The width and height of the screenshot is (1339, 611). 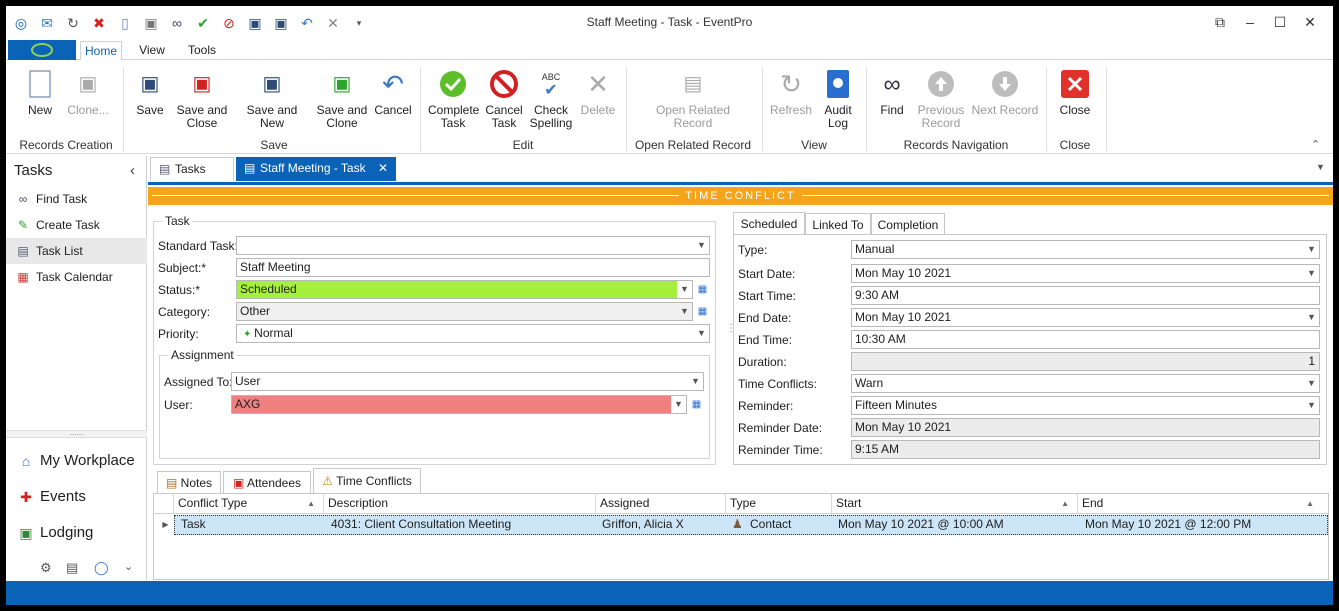 What do you see at coordinates (1315, 144) in the screenshot?
I see `collapse-ribbon-icon: ⌃` at bounding box center [1315, 144].